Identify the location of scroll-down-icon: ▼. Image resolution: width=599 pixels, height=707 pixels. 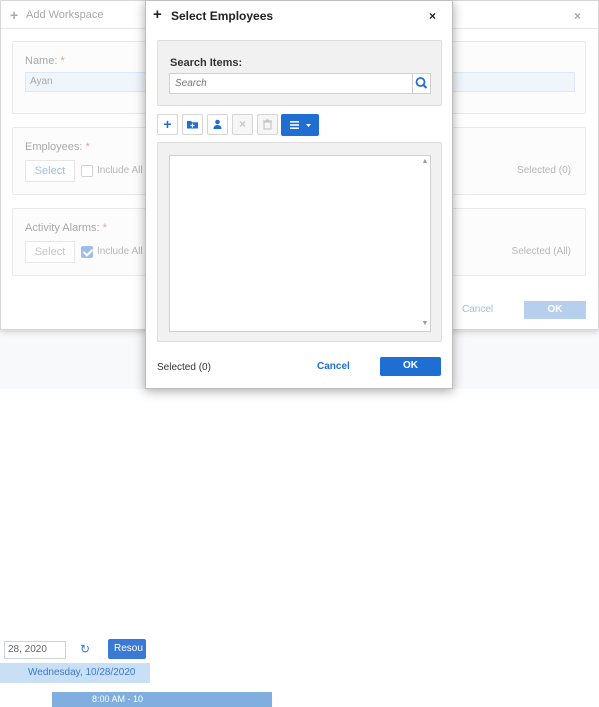
(425, 325).